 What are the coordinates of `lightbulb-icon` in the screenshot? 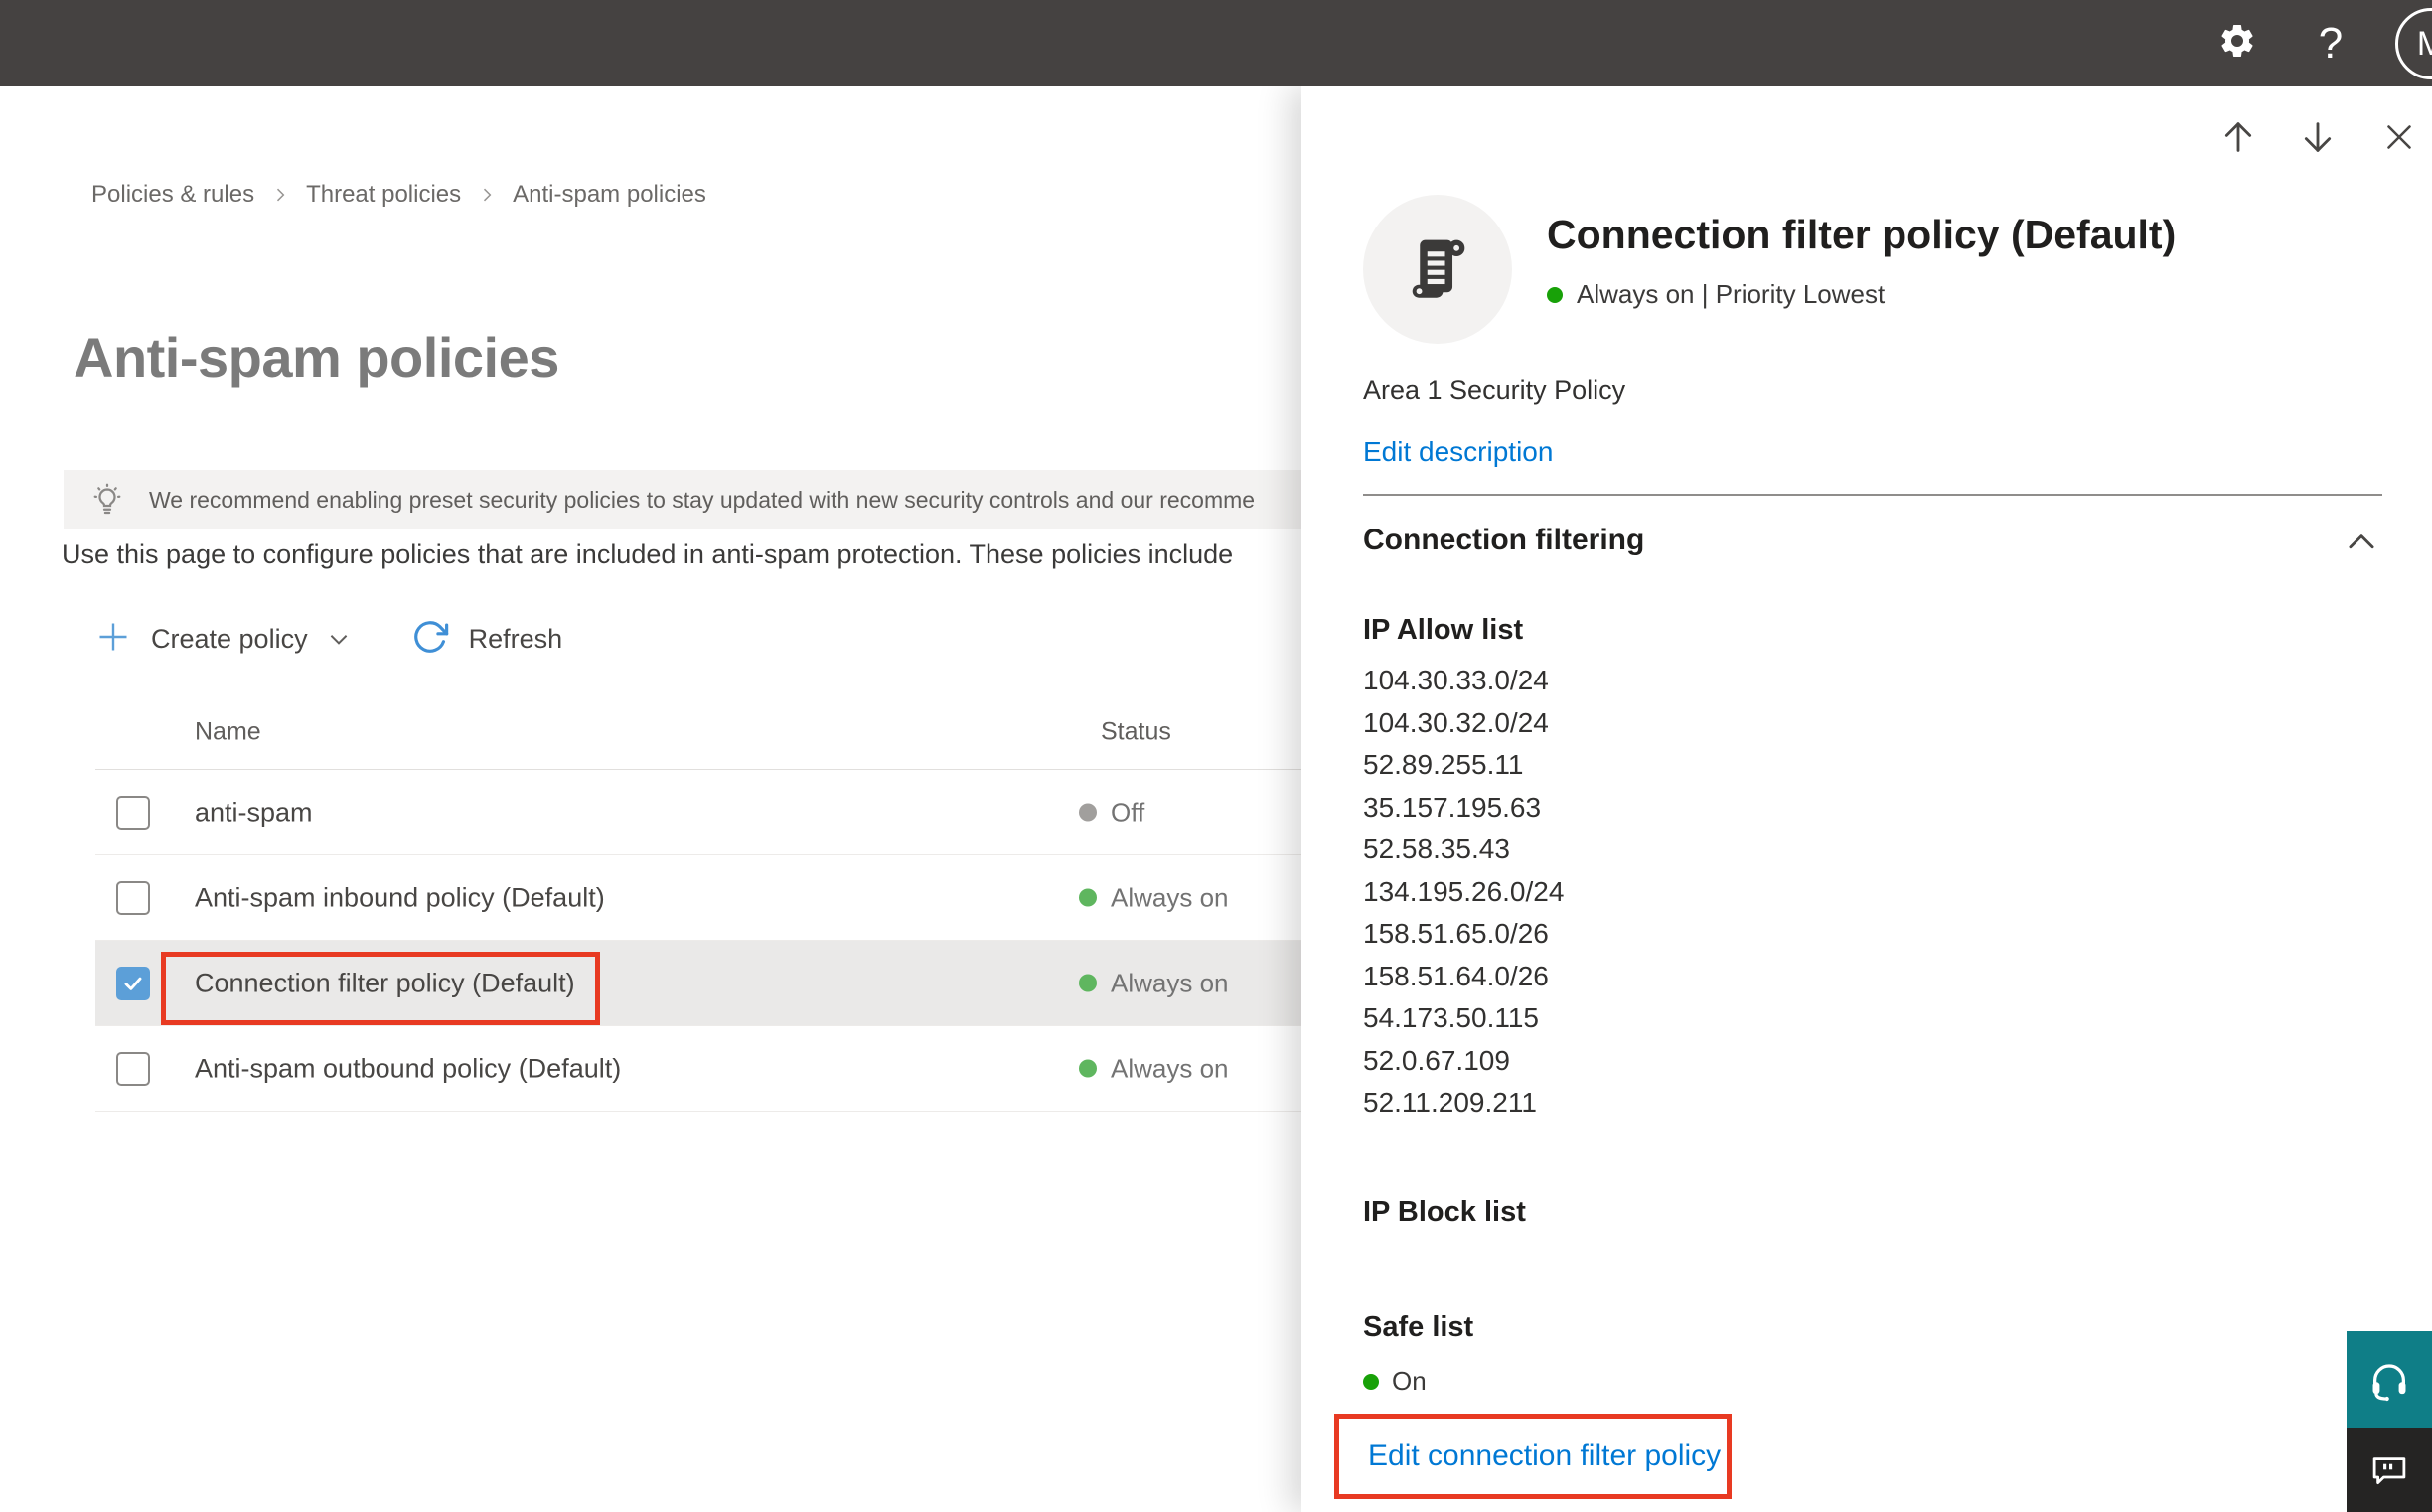 It's located at (107, 500).